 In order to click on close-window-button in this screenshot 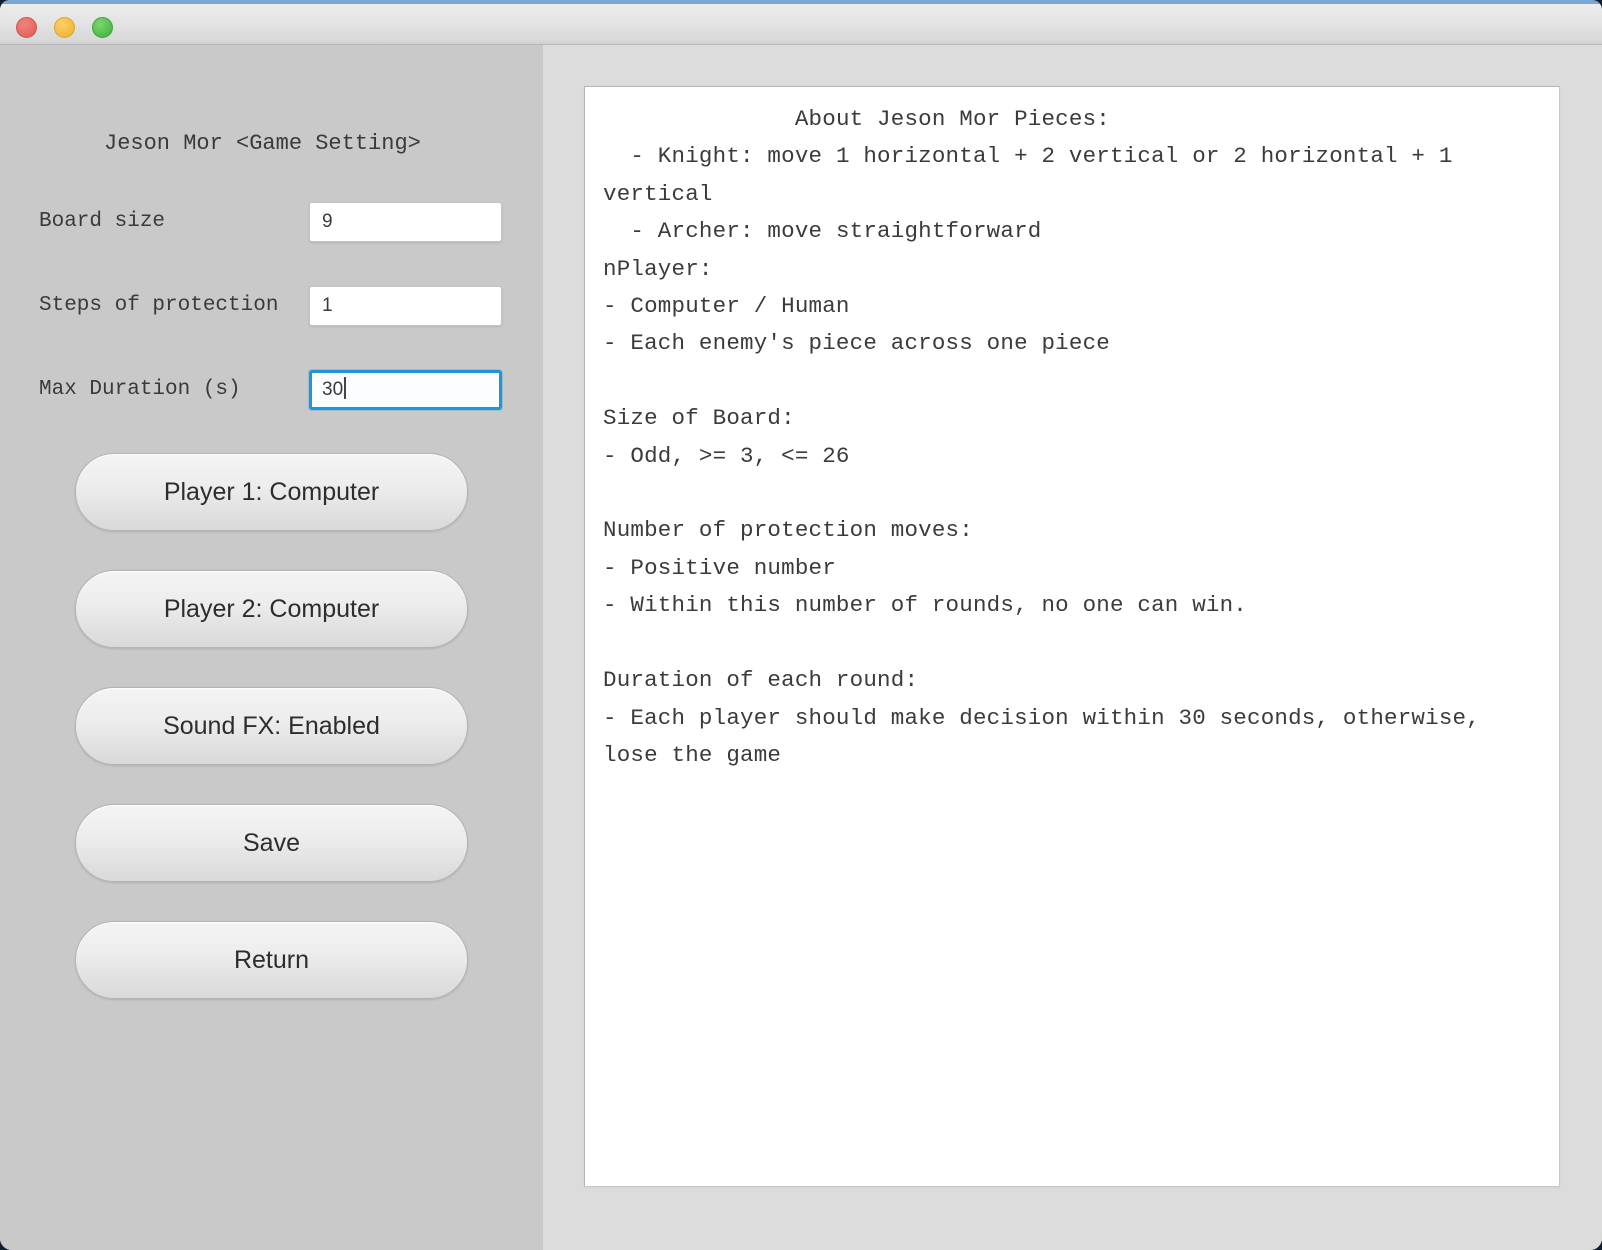, I will do `click(26, 27)`.